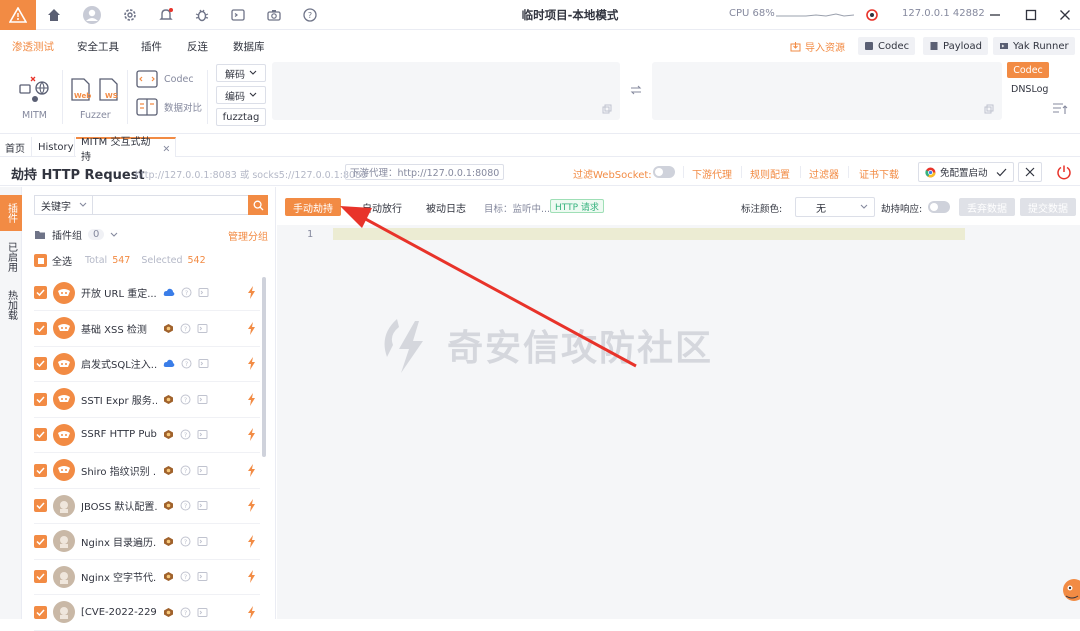 The height and width of the screenshot is (631, 1080). What do you see at coordinates (872, 15) in the screenshot?
I see `engine-icon` at bounding box center [872, 15].